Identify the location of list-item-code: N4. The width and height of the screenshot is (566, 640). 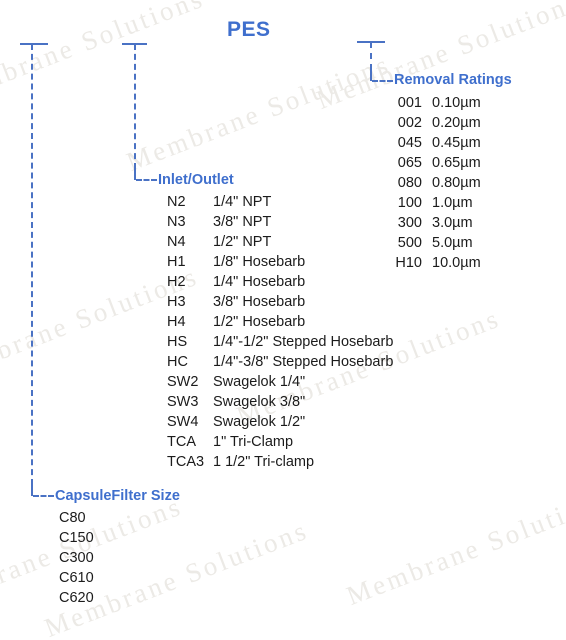
(176, 242).